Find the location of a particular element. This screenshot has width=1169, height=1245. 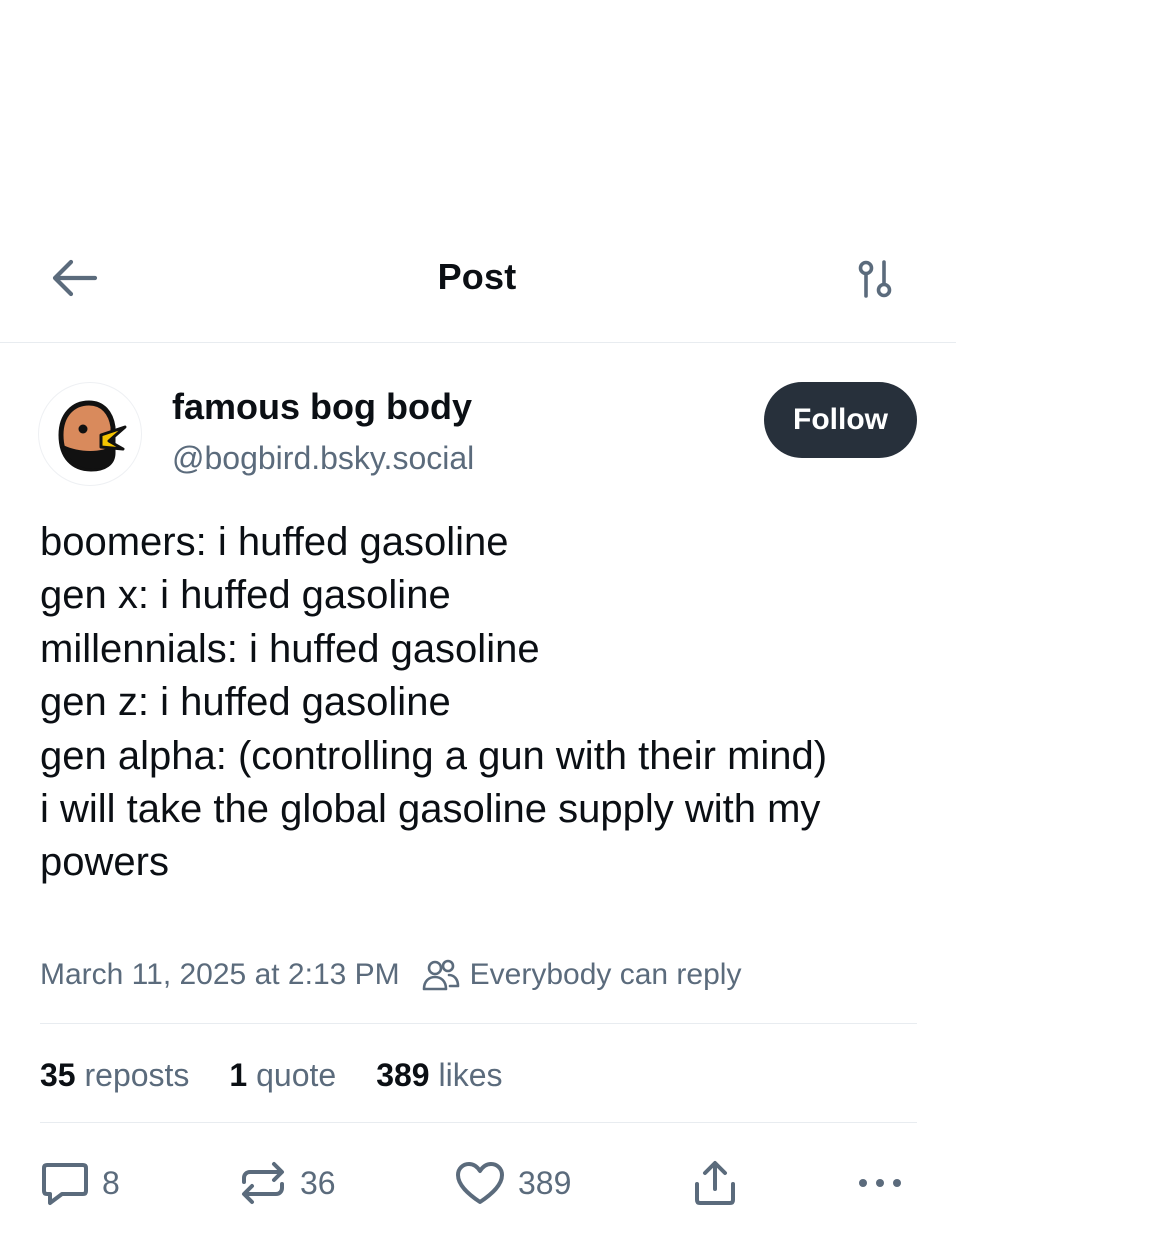

follow-button: Follow is located at coordinates (840, 420).